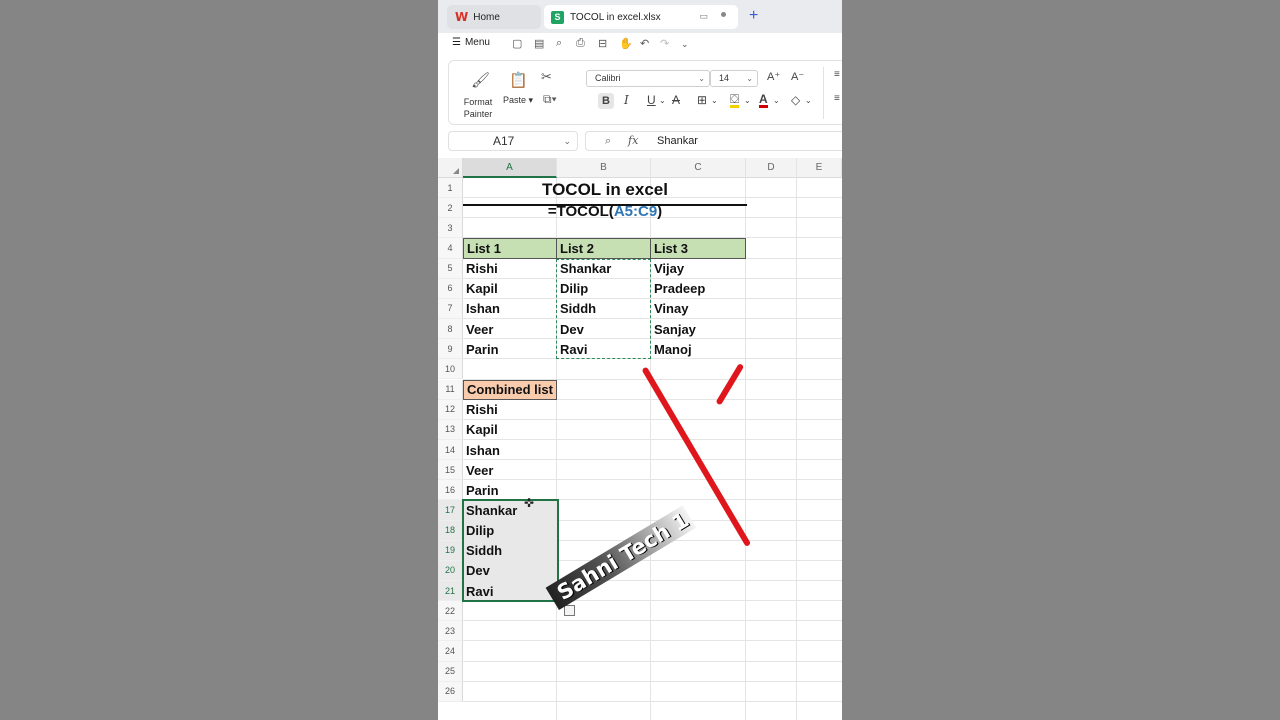 The width and height of the screenshot is (1280, 720). I want to click on list-header-2: List 2, so click(603, 248).